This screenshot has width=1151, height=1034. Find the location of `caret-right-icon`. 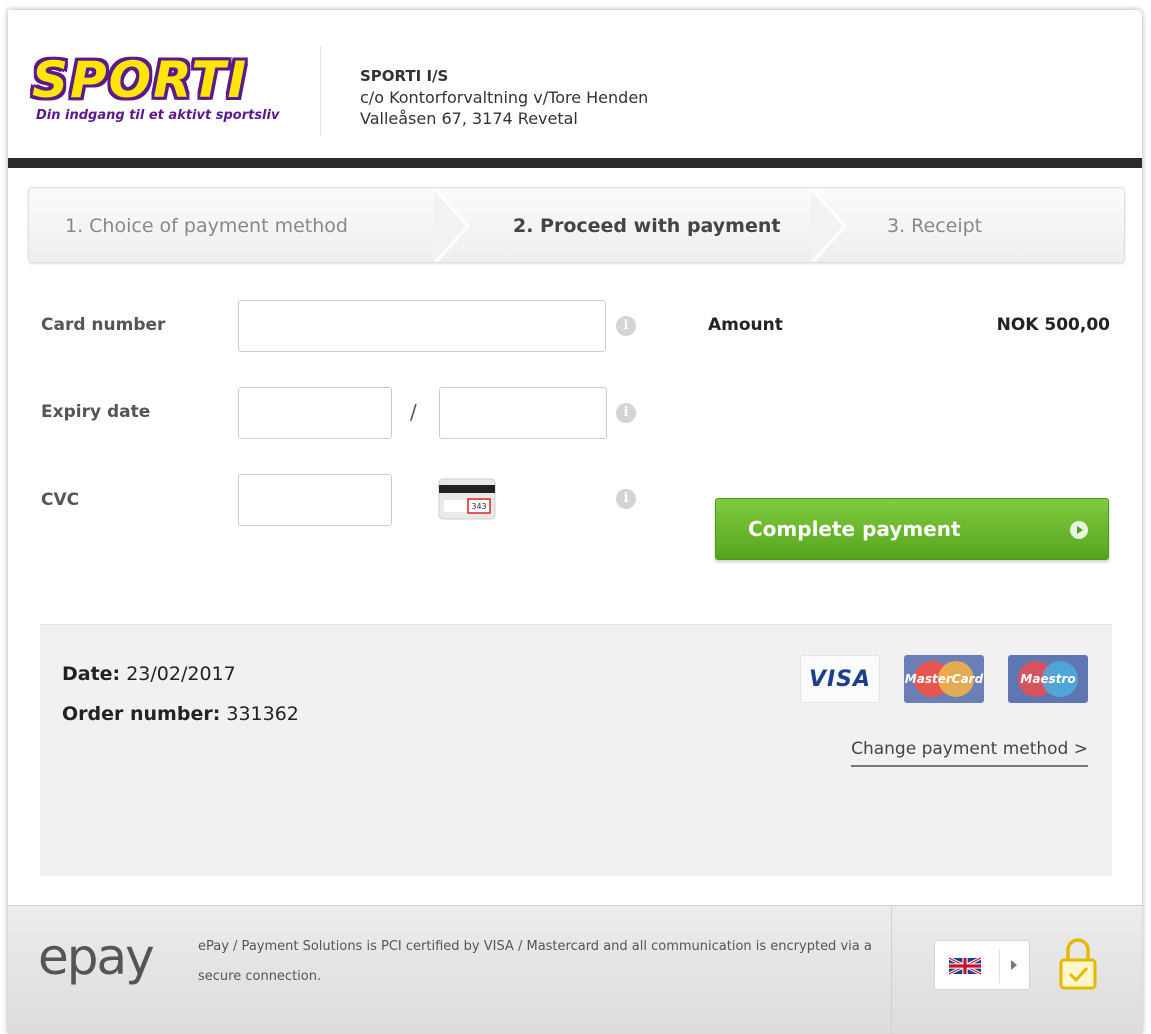

caret-right-icon is located at coordinates (1014, 965).